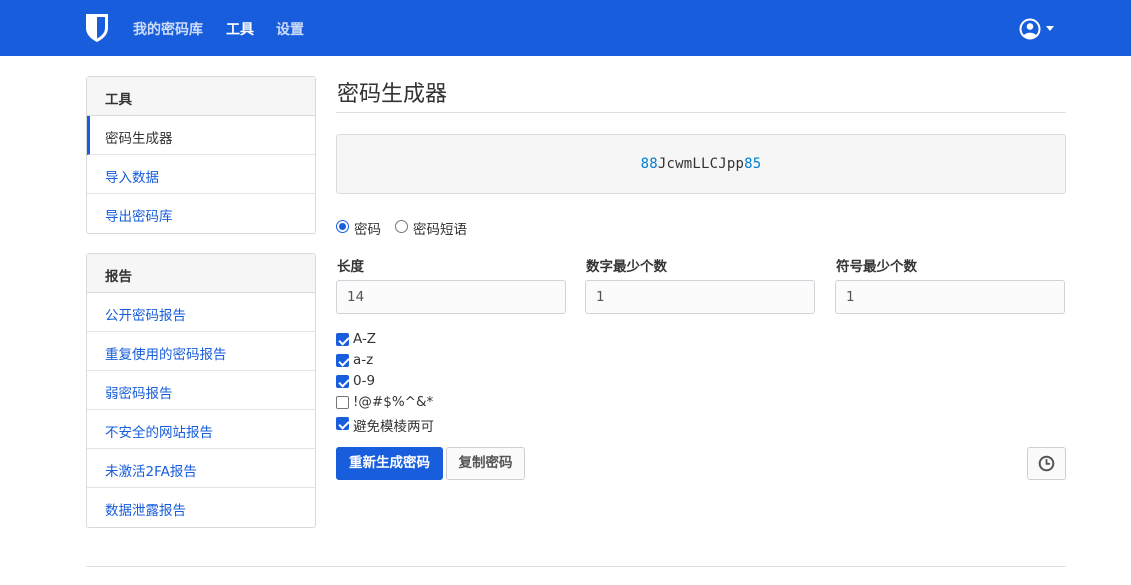 The width and height of the screenshot is (1131, 585). What do you see at coordinates (201, 174) in the screenshot?
I see `sidebar-item-import: 导入数据` at bounding box center [201, 174].